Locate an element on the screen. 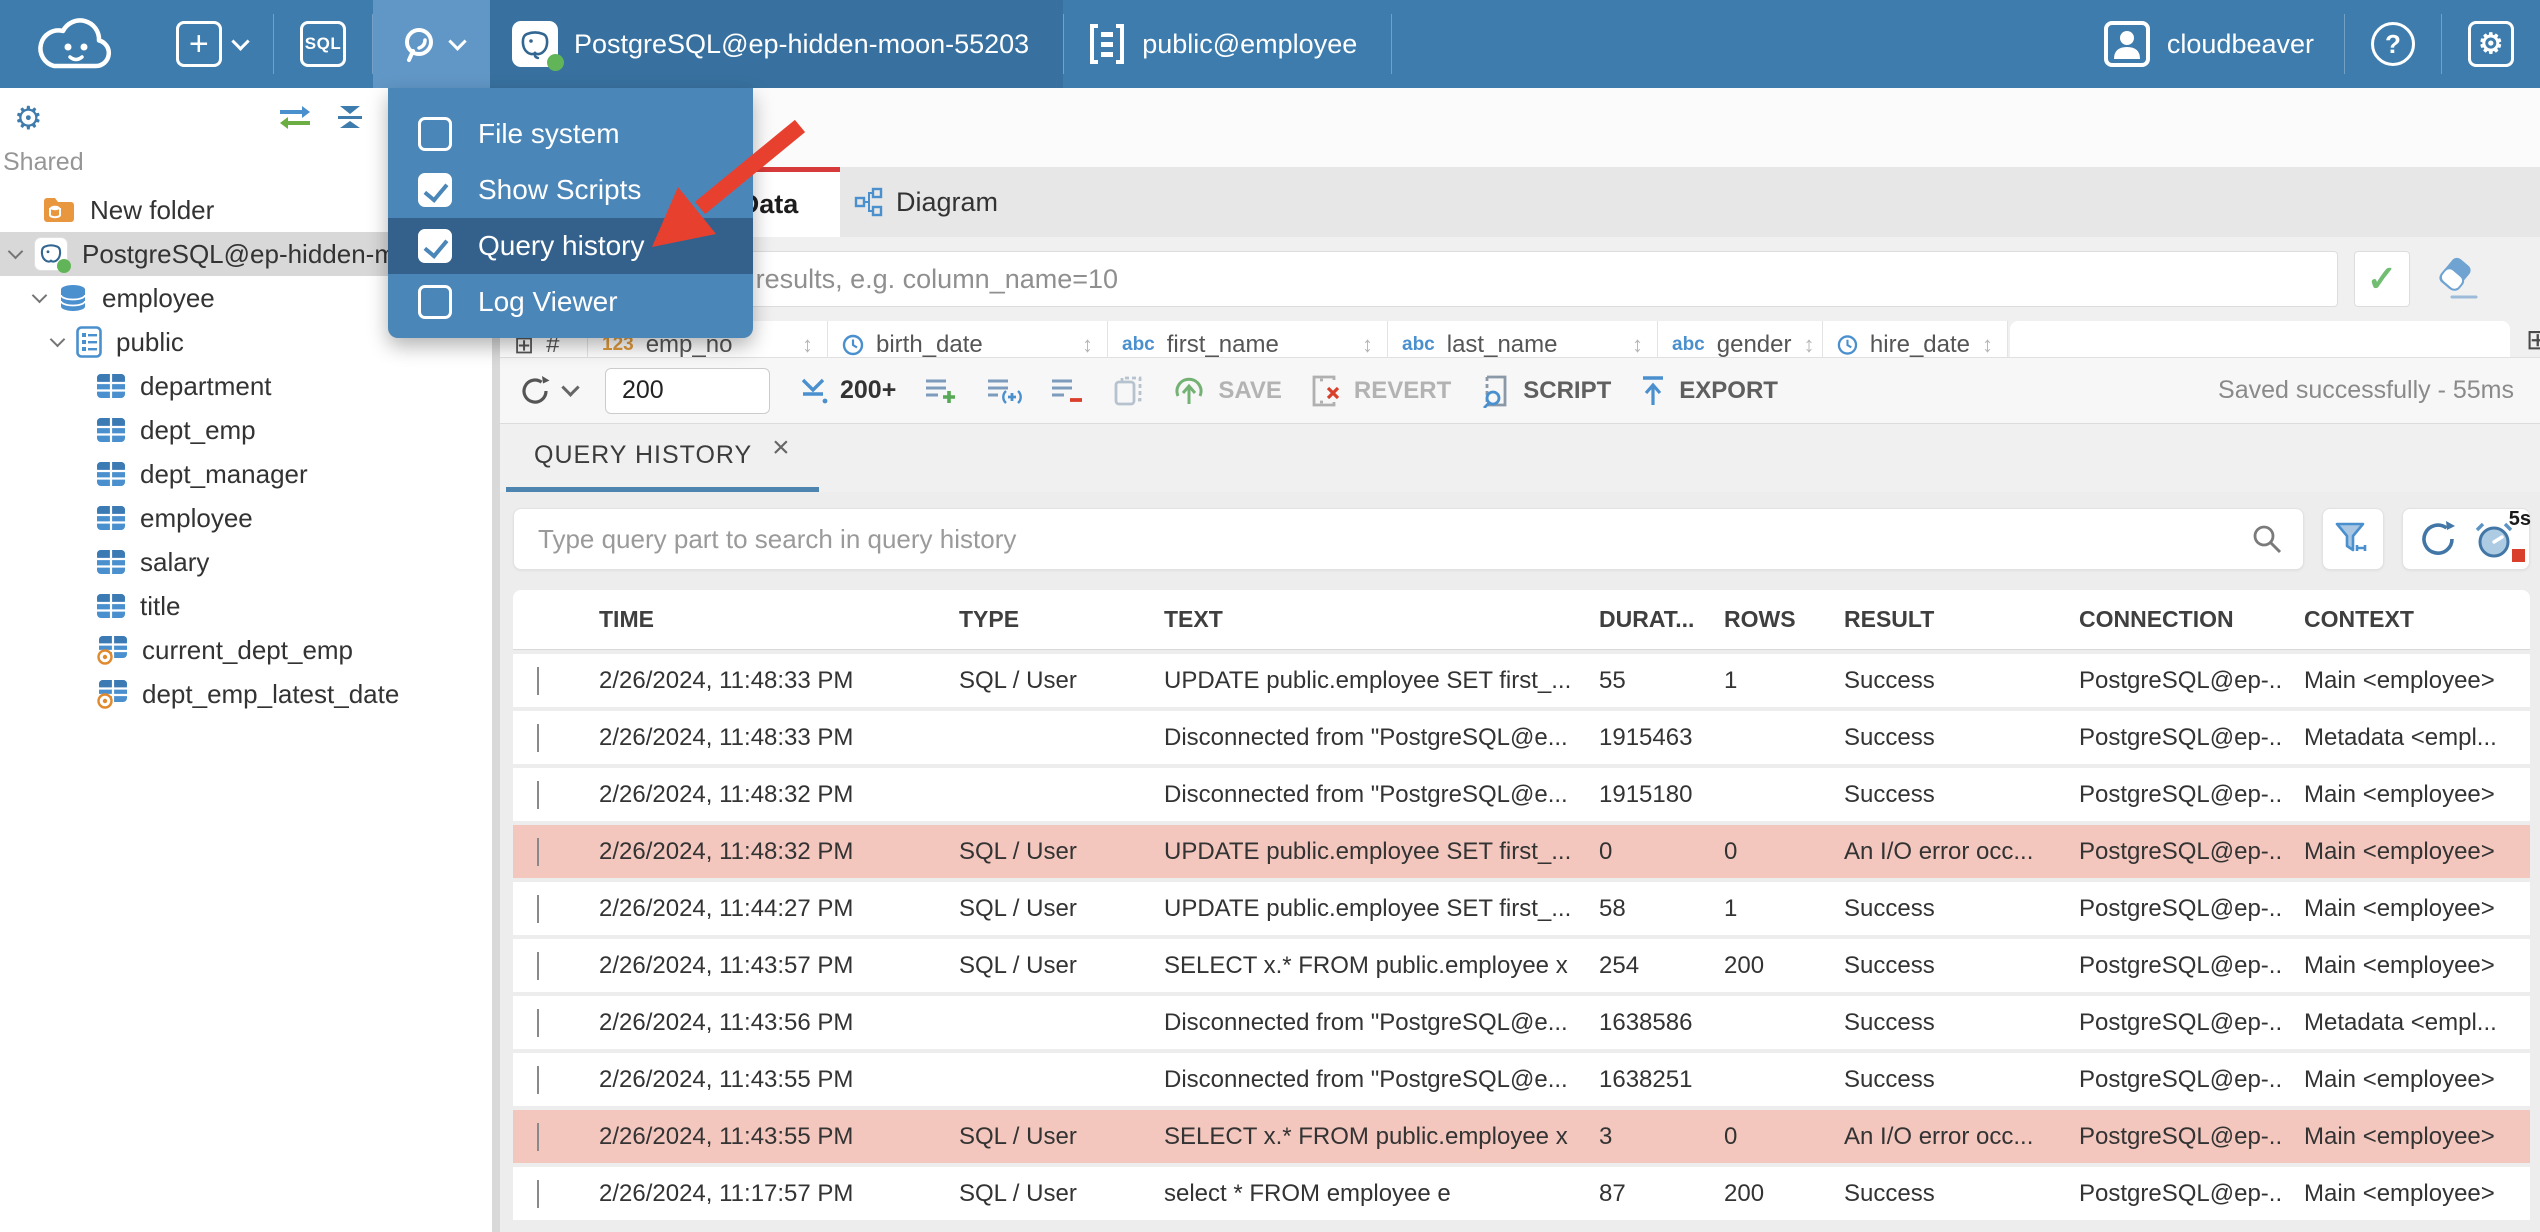 Image resolution: width=2540 pixels, height=1232 pixels. clear-filter-button is located at coordinates (2457, 279).